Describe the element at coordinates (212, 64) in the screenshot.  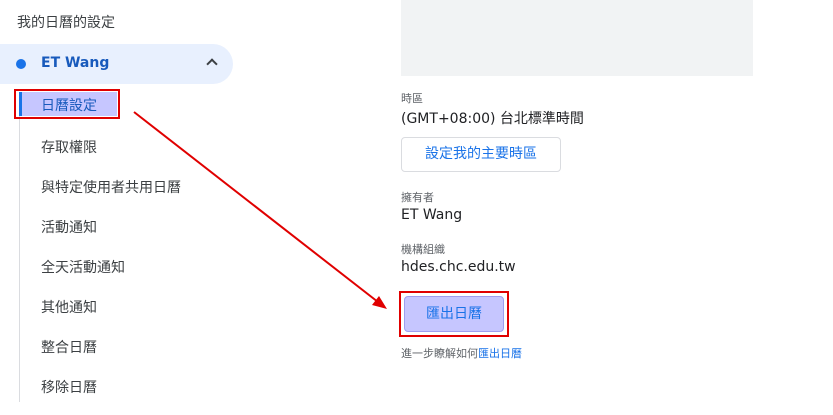
I see `chevron-up-icon` at that location.